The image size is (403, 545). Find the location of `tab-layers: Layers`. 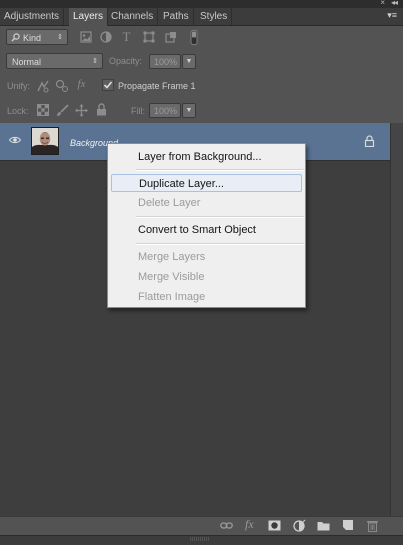

tab-layers: Layers is located at coordinates (89, 17).